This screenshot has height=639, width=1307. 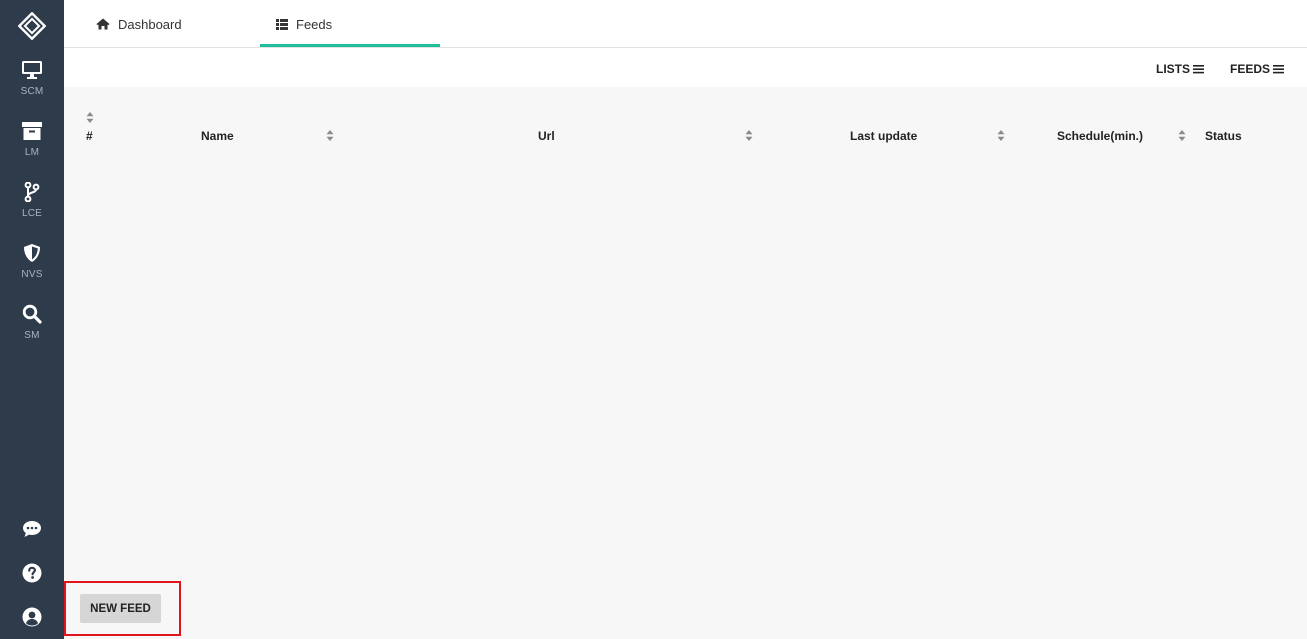 I want to click on search-icon, so click(x=32, y=314).